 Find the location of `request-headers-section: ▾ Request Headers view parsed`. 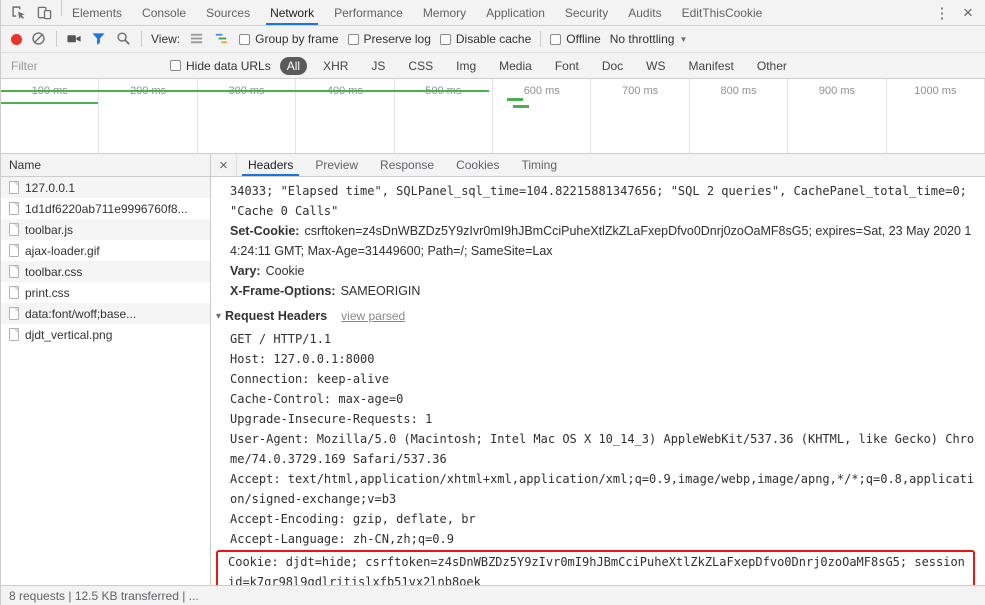

request-headers-section: ▾ Request Headers view parsed is located at coordinates (595, 316).